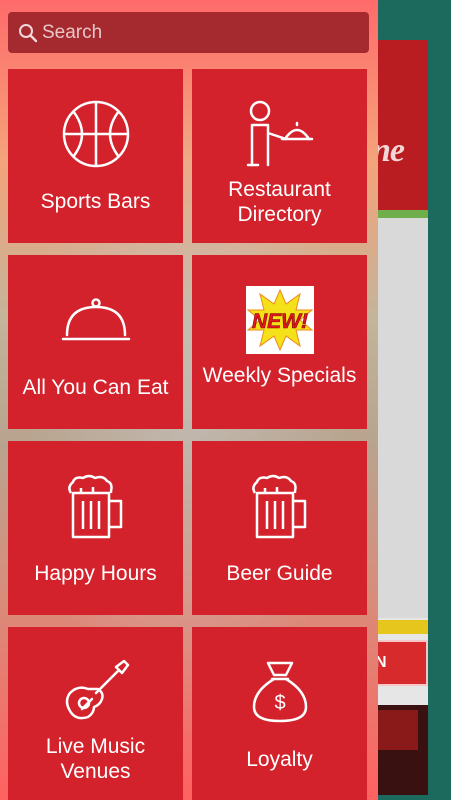 The width and height of the screenshot is (451, 800). Describe the element at coordinates (95, 201) in the screenshot. I see `tile-label: Sports Bars` at that location.